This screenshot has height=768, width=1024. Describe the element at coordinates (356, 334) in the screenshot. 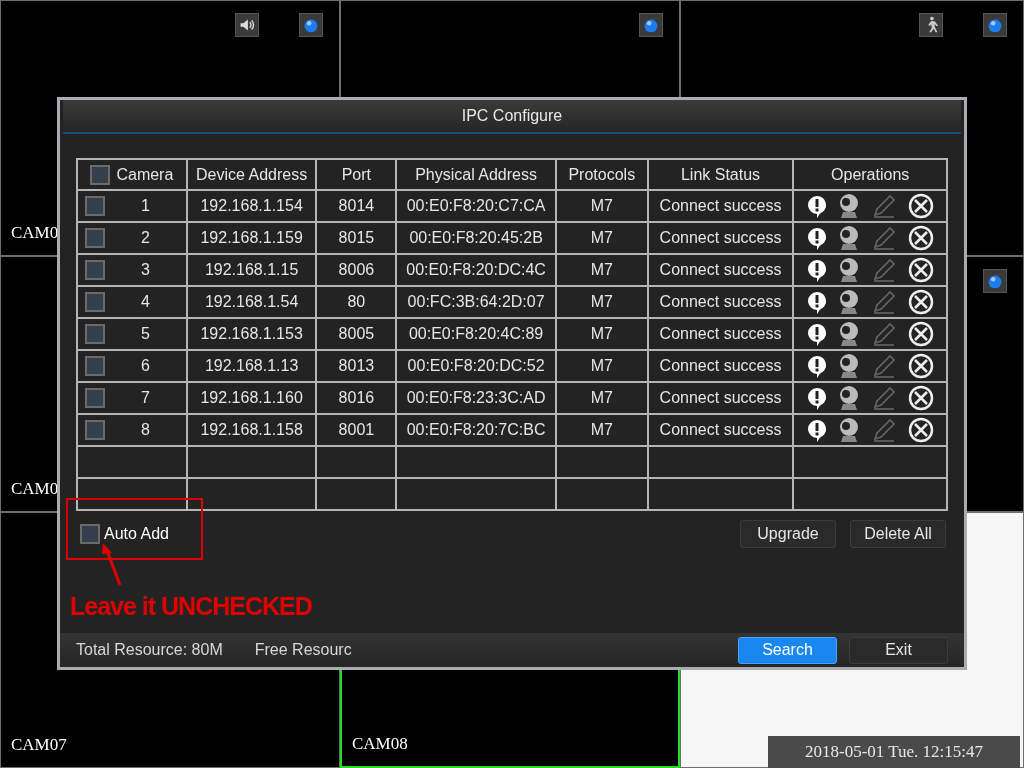

I see `port-number: 8005` at that location.